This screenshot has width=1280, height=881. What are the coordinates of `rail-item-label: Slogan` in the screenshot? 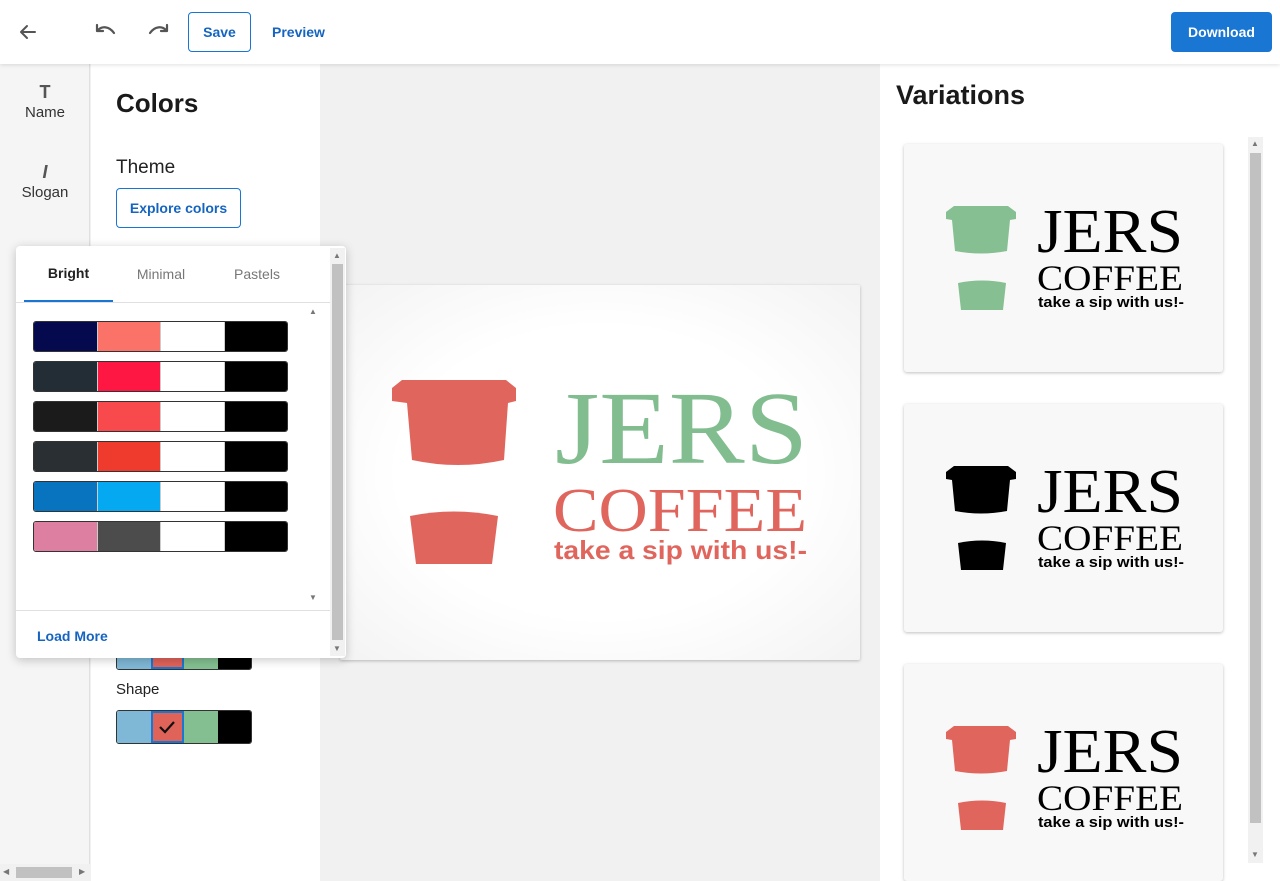 It's located at (45, 192).